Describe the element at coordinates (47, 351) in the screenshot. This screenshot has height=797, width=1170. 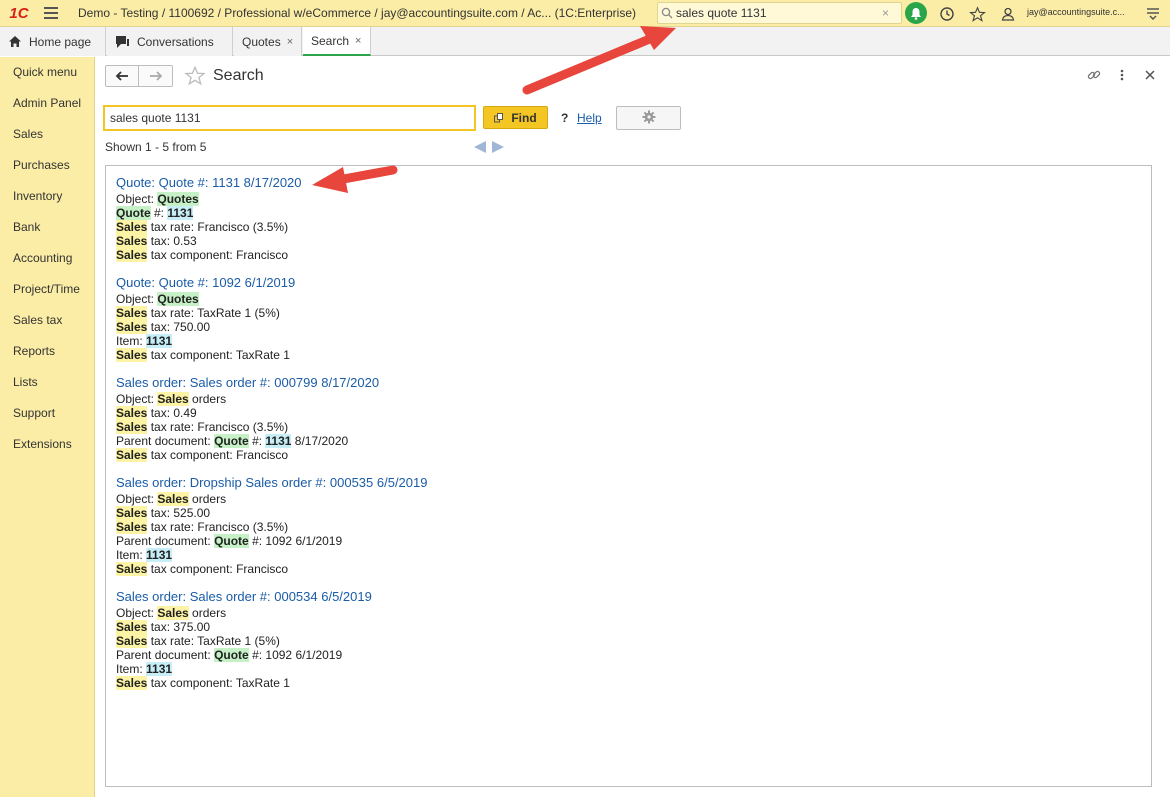
I see `sidebar-item-reports: Reports` at that location.